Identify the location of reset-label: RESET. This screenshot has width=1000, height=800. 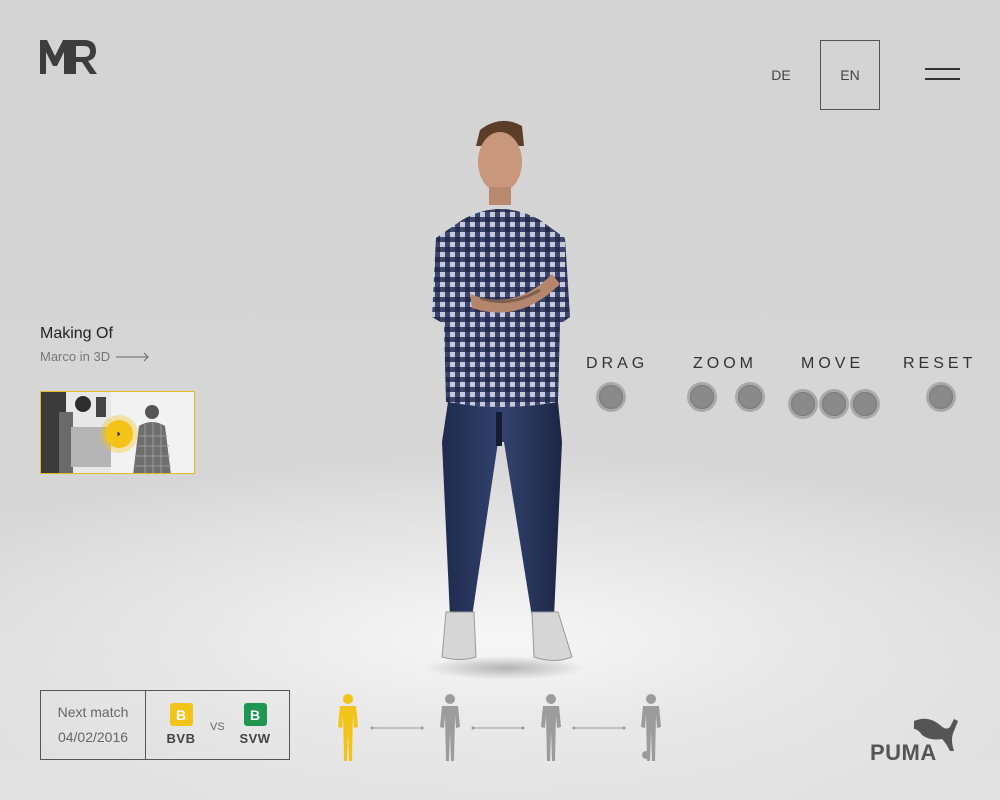
(939, 364).